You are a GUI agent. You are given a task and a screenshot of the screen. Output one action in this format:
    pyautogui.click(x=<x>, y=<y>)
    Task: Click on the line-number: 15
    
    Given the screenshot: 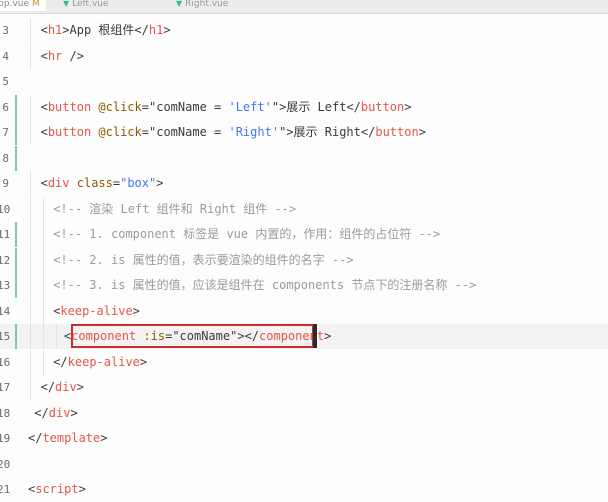 What is the action you would take?
    pyautogui.click(x=5, y=336)
    